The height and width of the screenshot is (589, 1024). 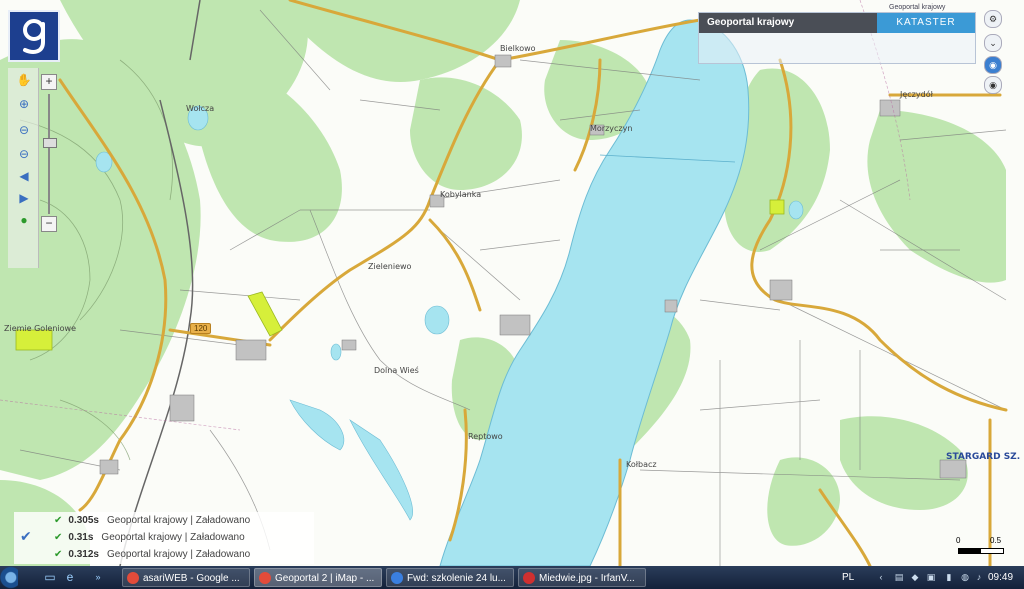 I want to click on zoom-plus-button: +, so click(x=49, y=82).